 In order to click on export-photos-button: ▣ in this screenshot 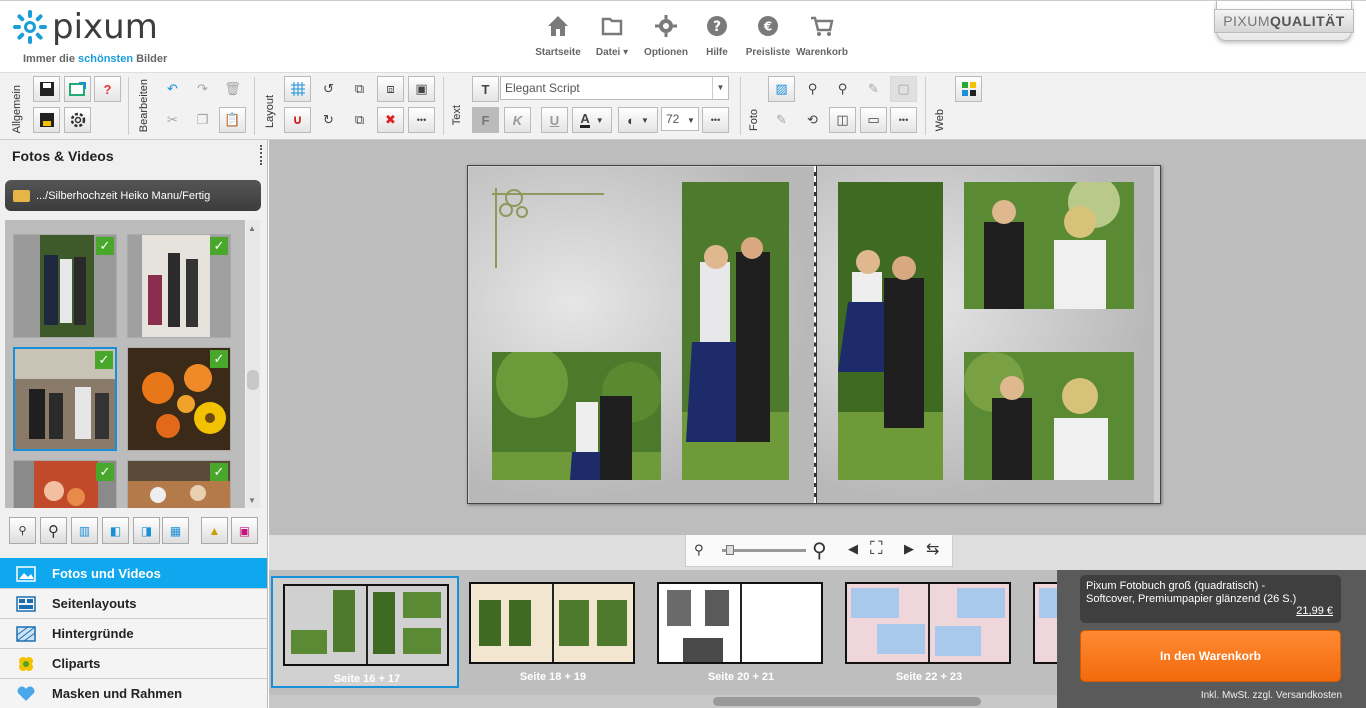, I will do `click(244, 530)`.